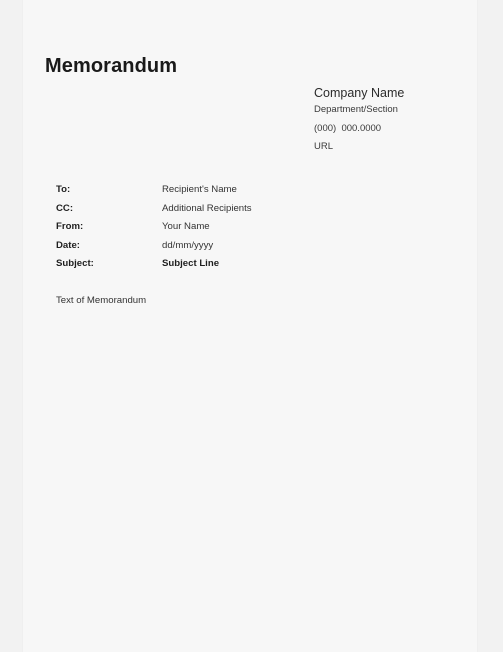  Describe the element at coordinates (75, 264) in the screenshot. I see `memo-field-label: Subject:` at that location.